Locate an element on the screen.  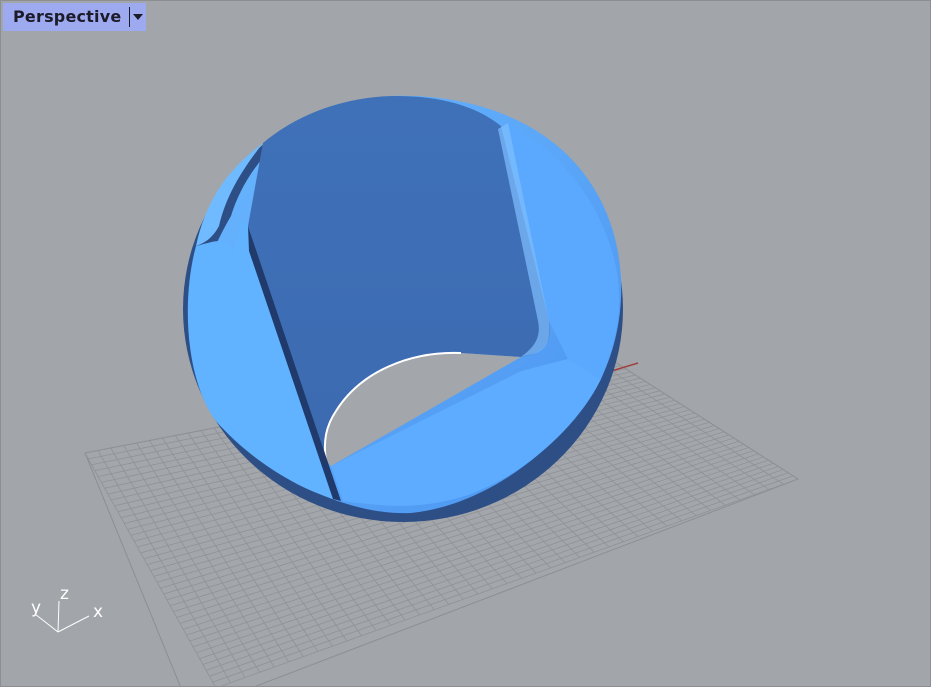
viewport-title-tab: Perspective is located at coordinates (75, 17).